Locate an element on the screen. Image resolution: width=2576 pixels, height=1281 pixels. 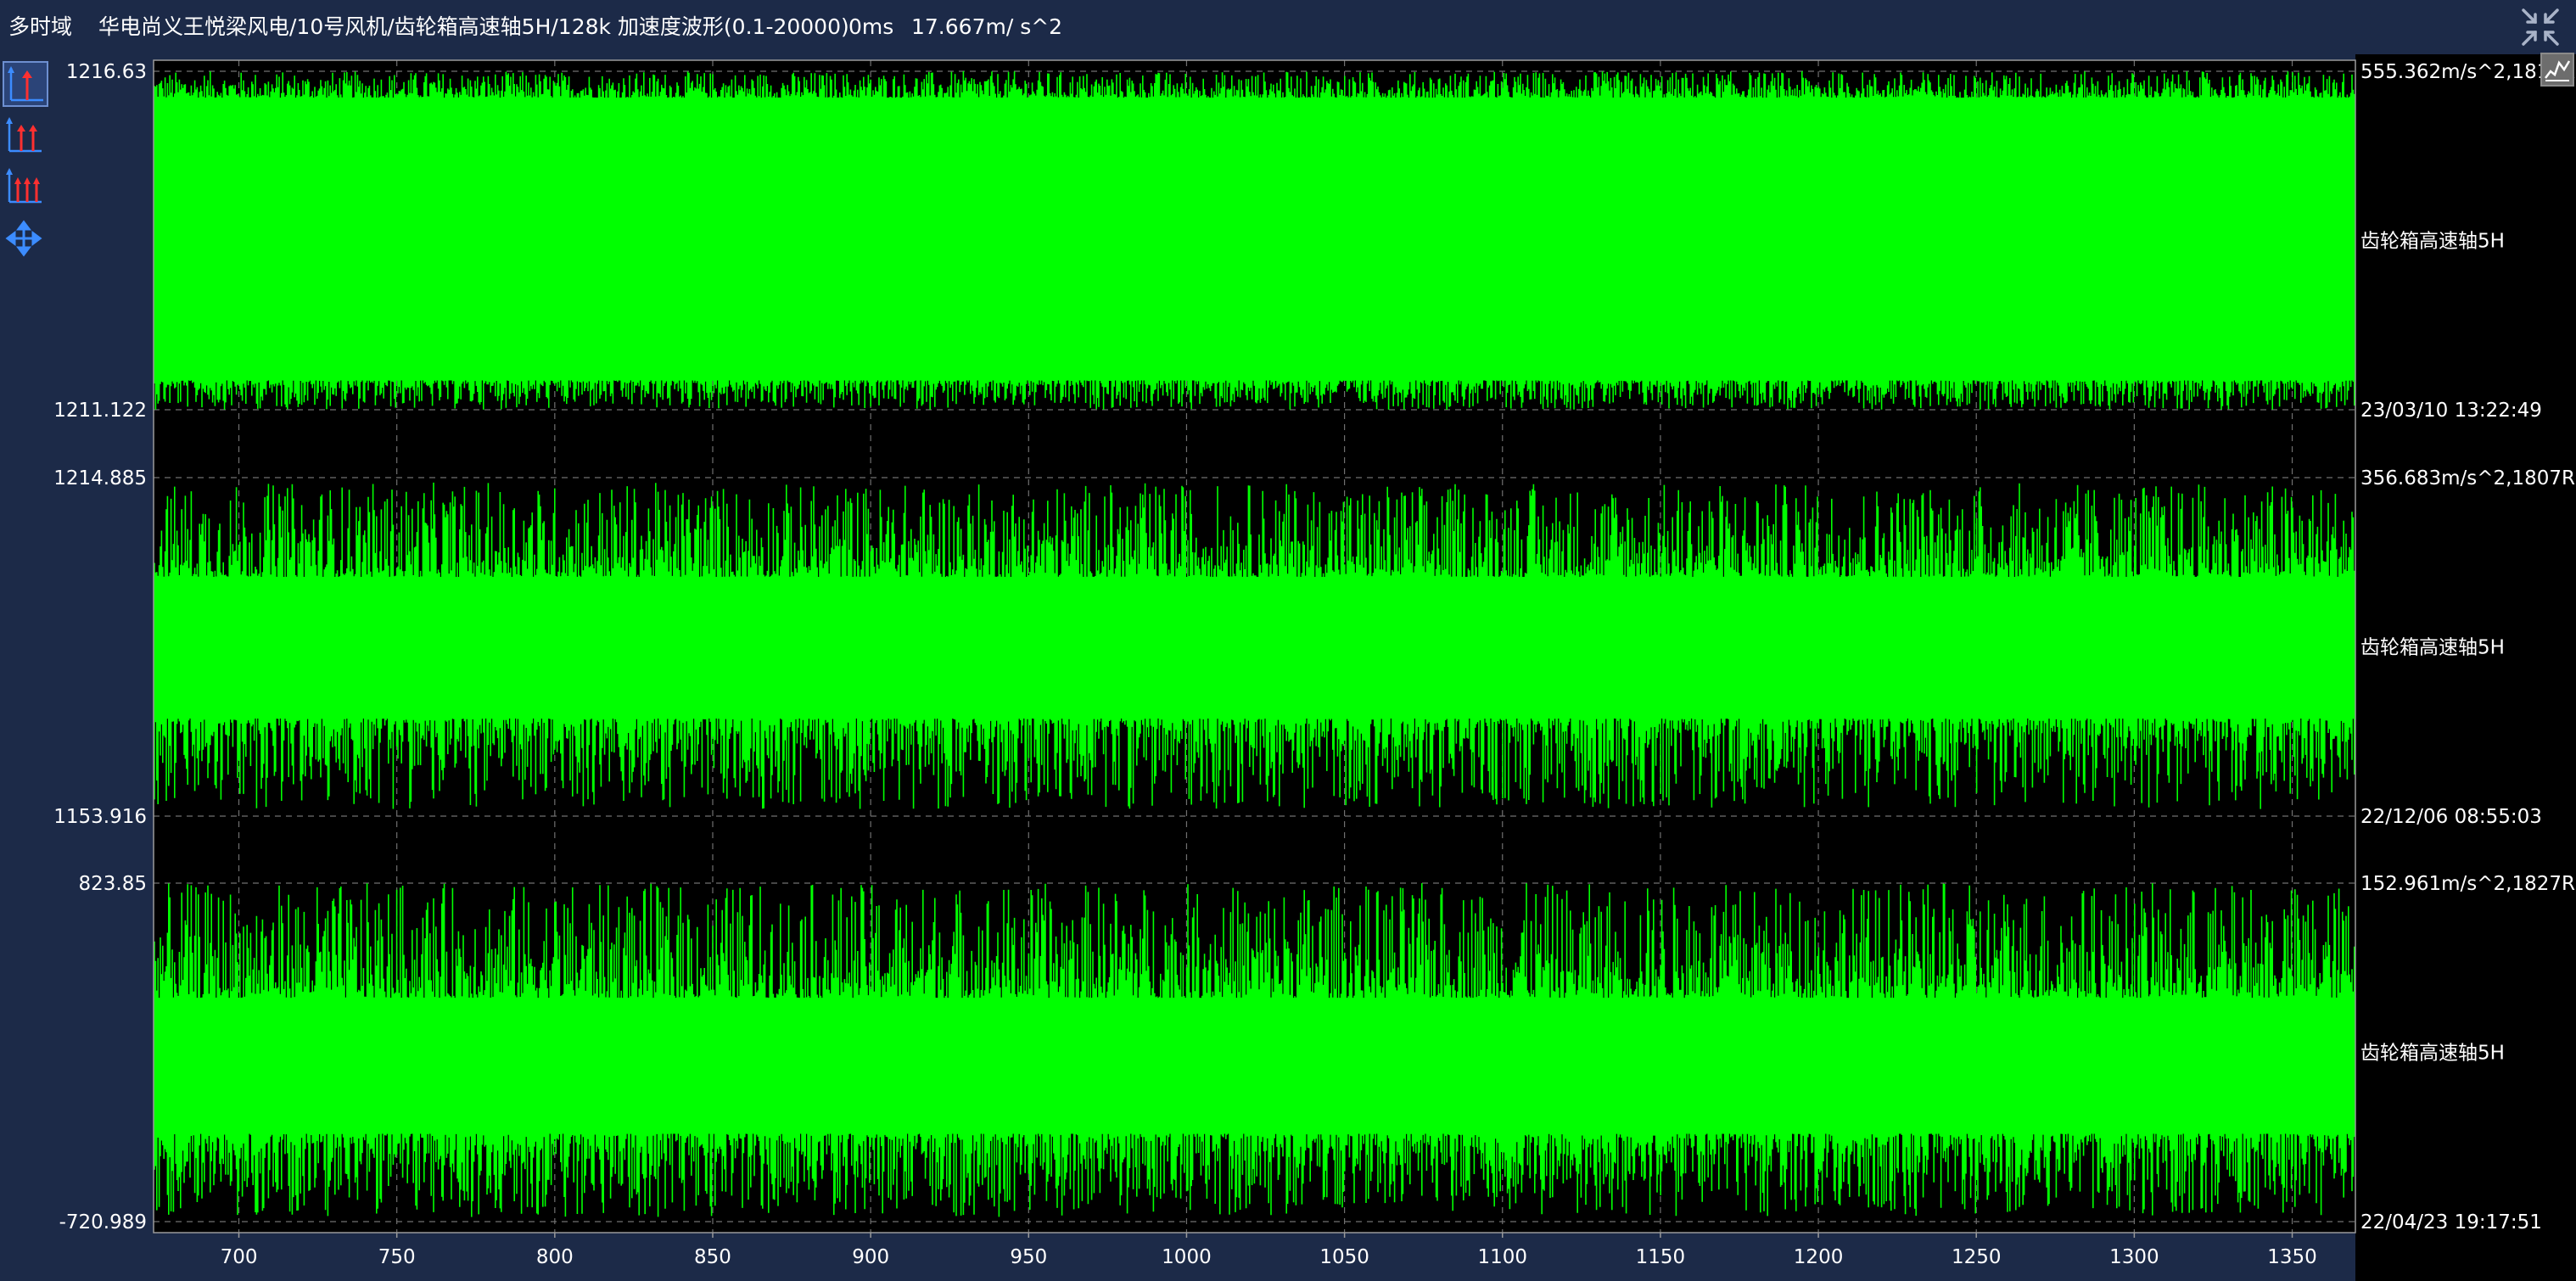
panel-2-y-min: 1153.916 is located at coordinates (100, 817).